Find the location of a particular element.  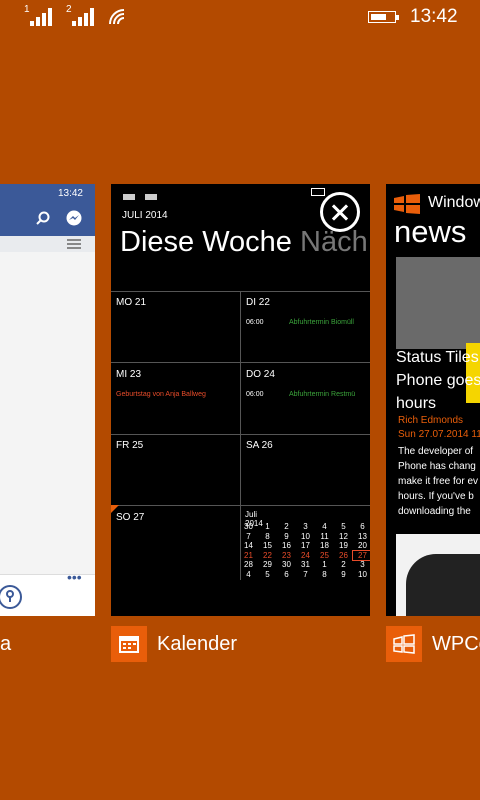

mini-calendar-day: 12 is located at coordinates (343, 536).